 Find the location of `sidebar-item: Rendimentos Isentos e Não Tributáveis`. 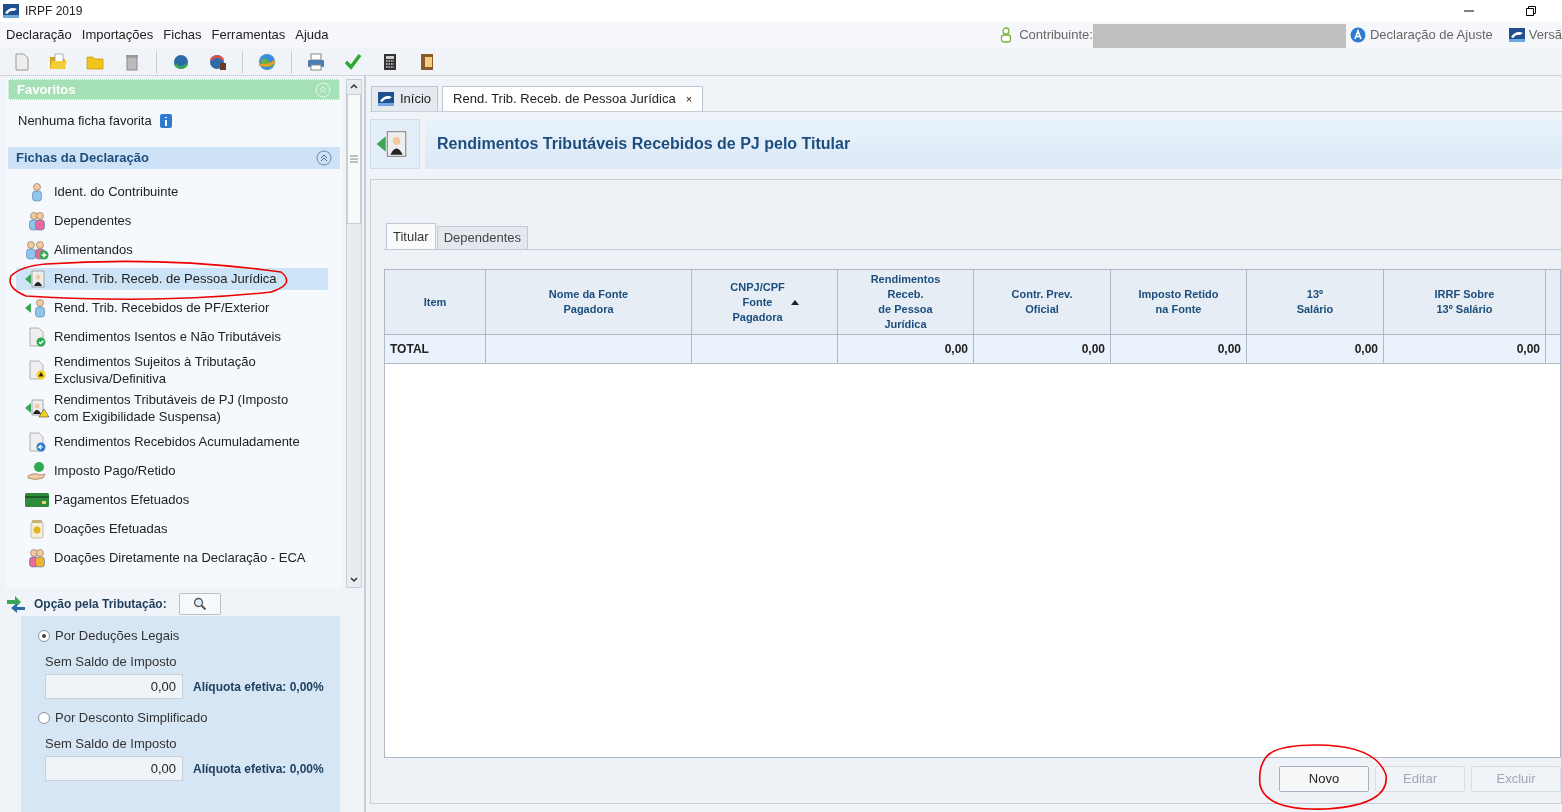

sidebar-item: Rendimentos Isentos e Não Tributáveis is located at coordinates (172, 336).